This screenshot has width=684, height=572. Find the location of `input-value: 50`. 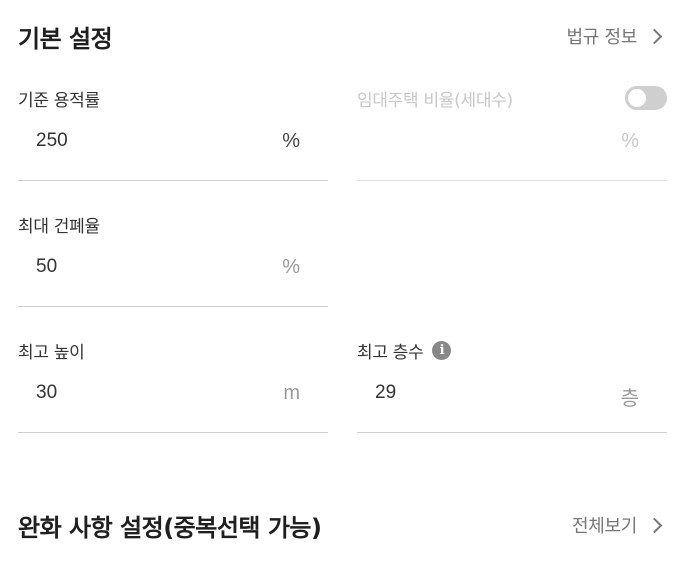

input-value: 50 is located at coordinates (47, 266).